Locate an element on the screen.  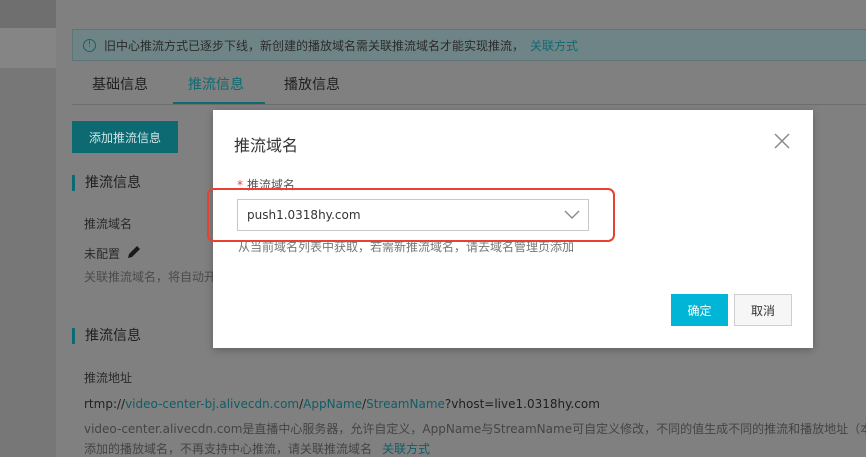
push-desc-line-2: 添加的播放域名，不再支持中心推流，请关联推流域名 关联方式 is located at coordinates (257, 449).